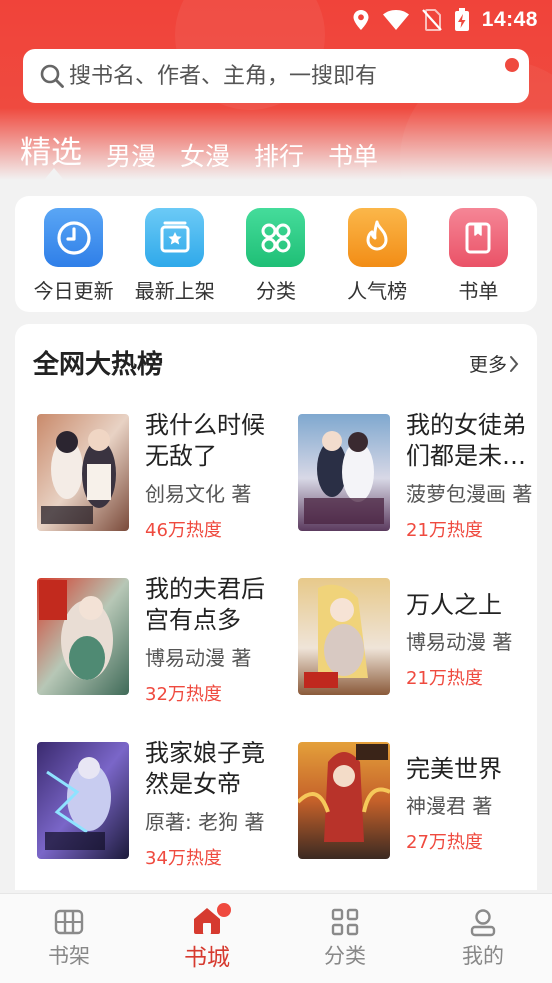  What do you see at coordinates (183, 530) in the screenshot?
I see `book-heat: 46万热度` at bounding box center [183, 530].